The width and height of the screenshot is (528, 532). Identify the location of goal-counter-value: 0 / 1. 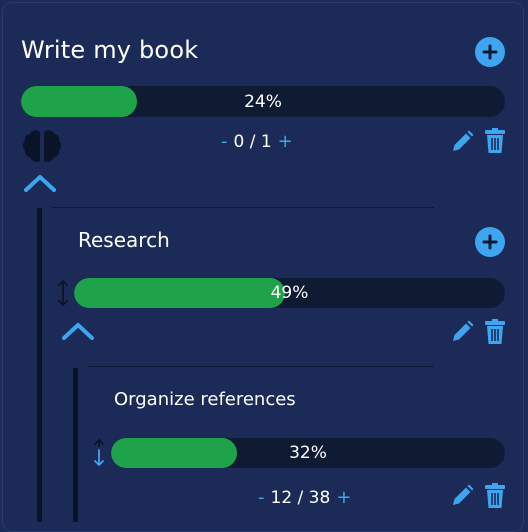
(252, 141).